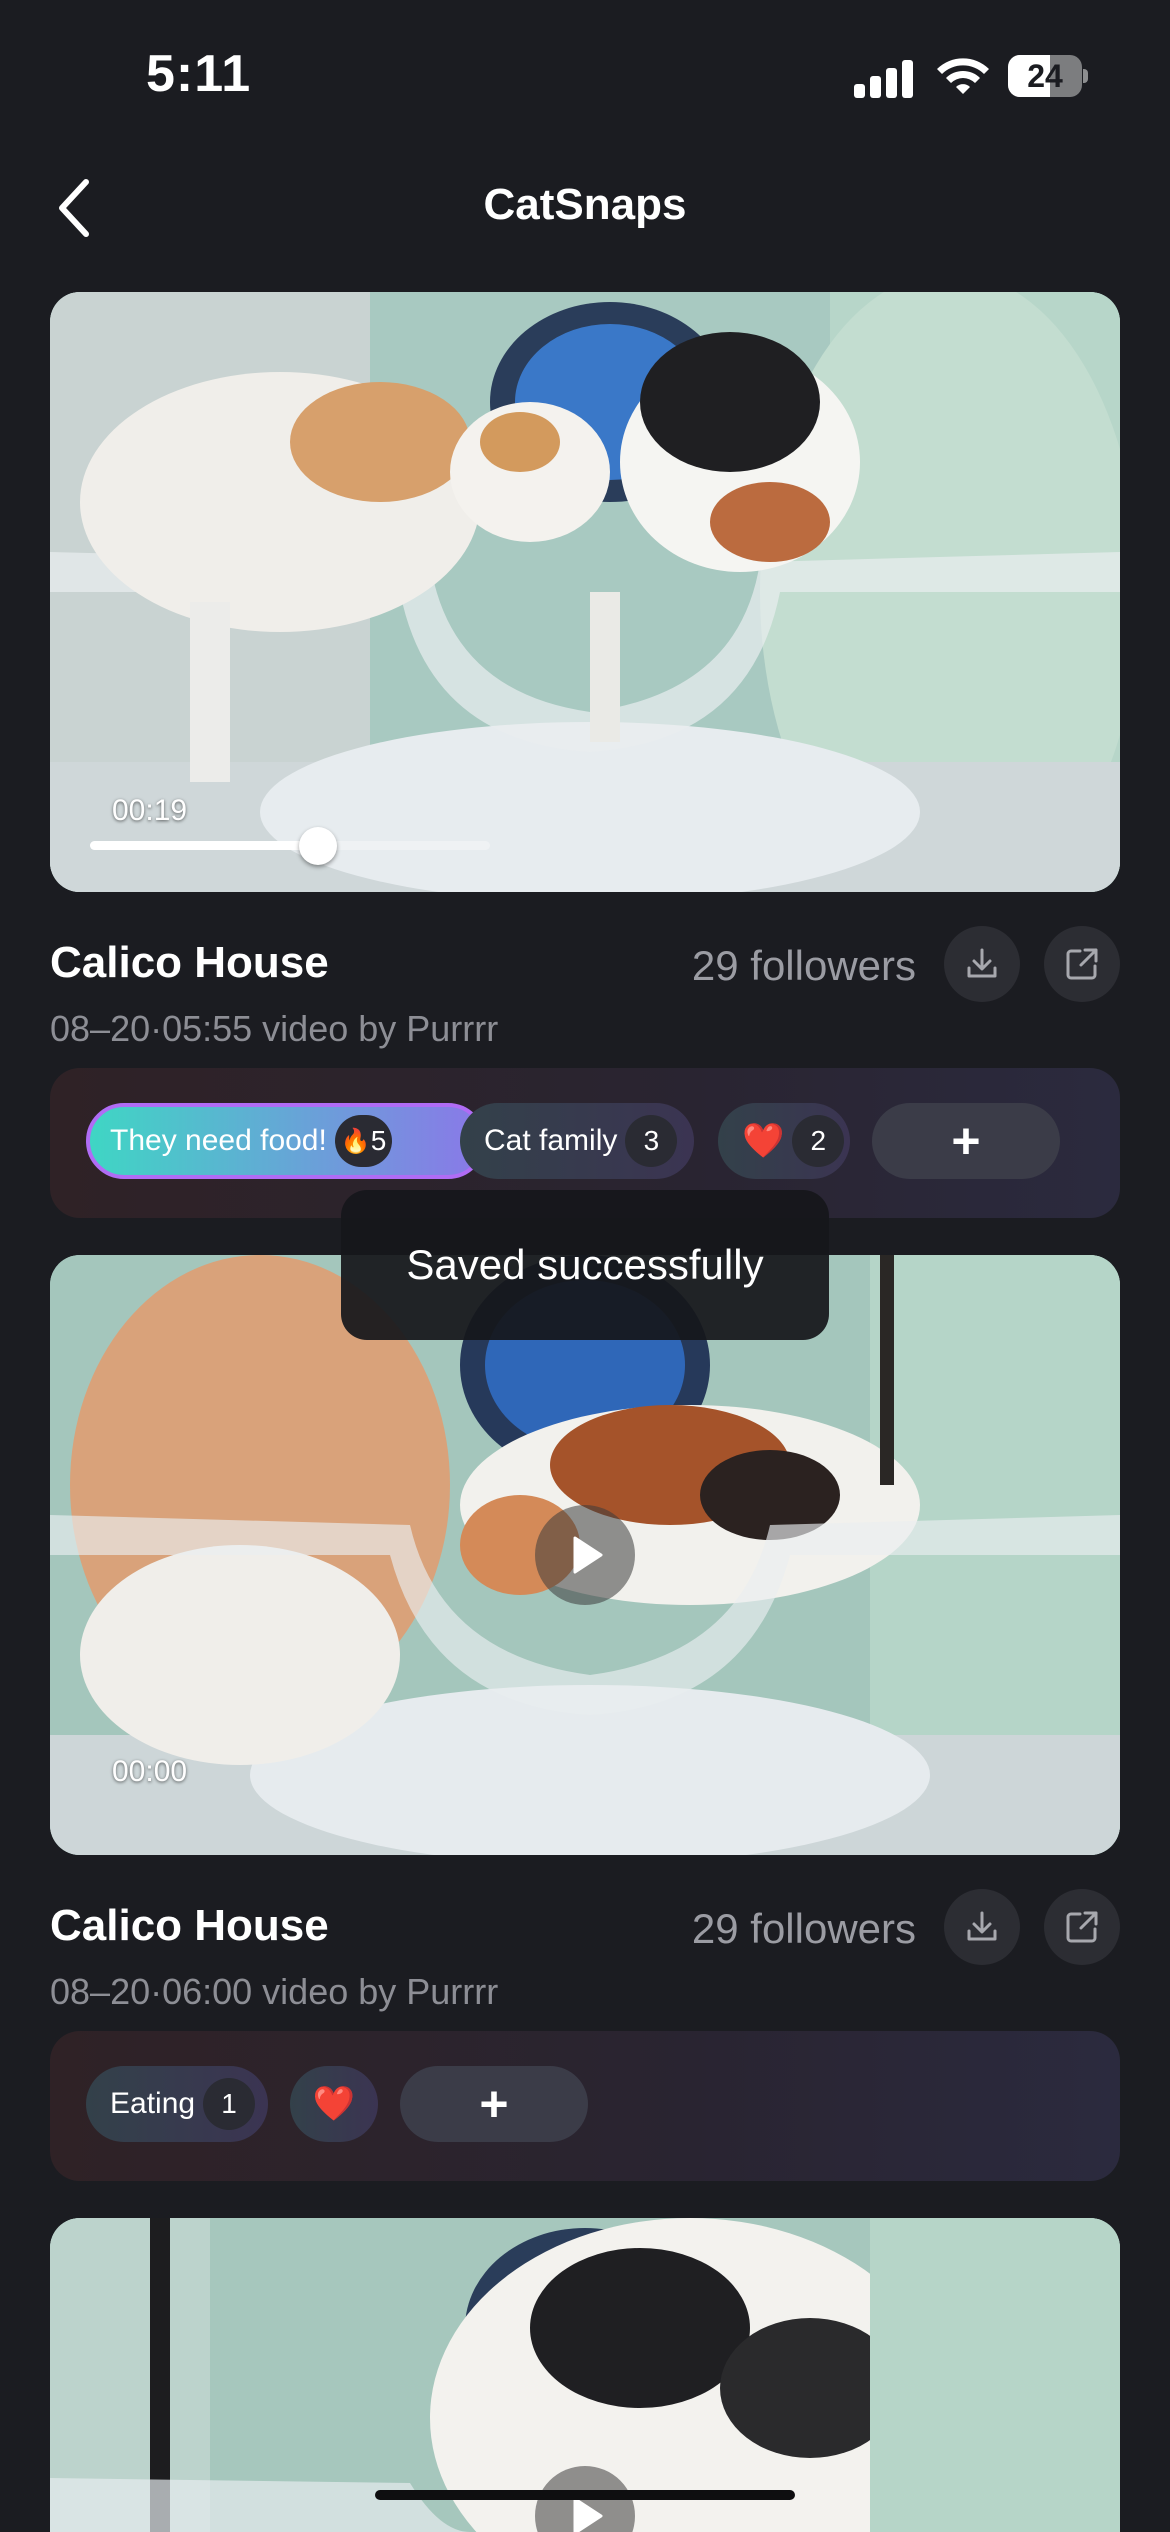 The height and width of the screenshot is (2532, 1170). I want to click on video-timecode: 00:19, so click(150, 810).